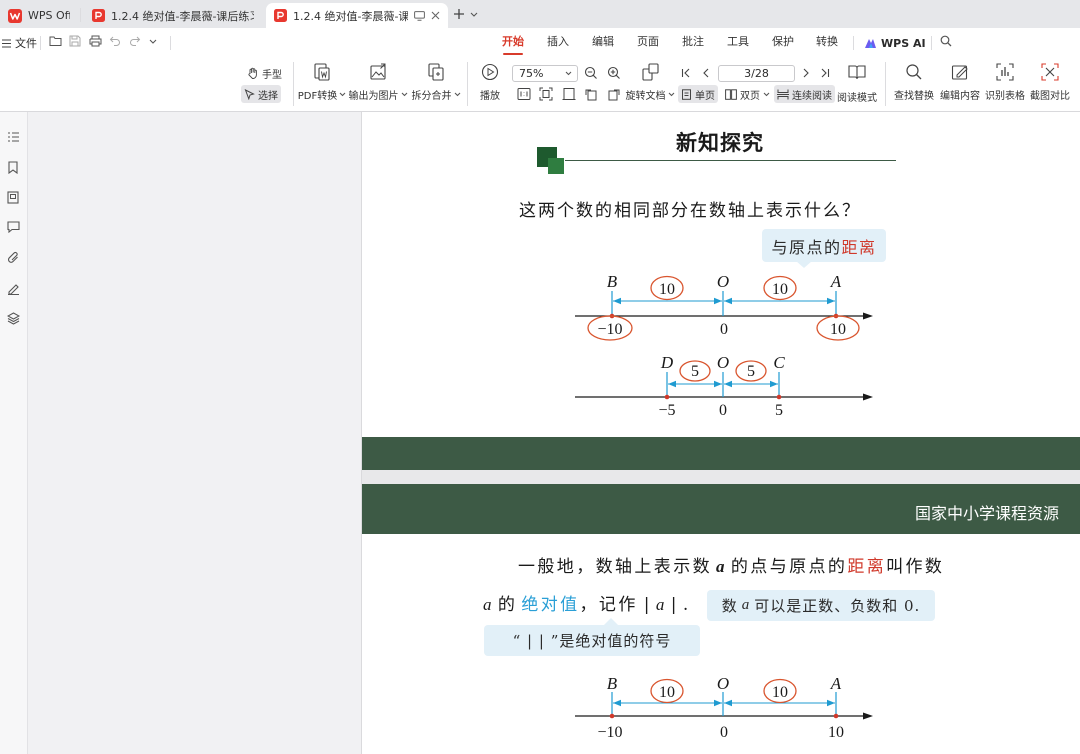 The image size is (1080, 754). I want to click on print-icon, so click(95, 41).